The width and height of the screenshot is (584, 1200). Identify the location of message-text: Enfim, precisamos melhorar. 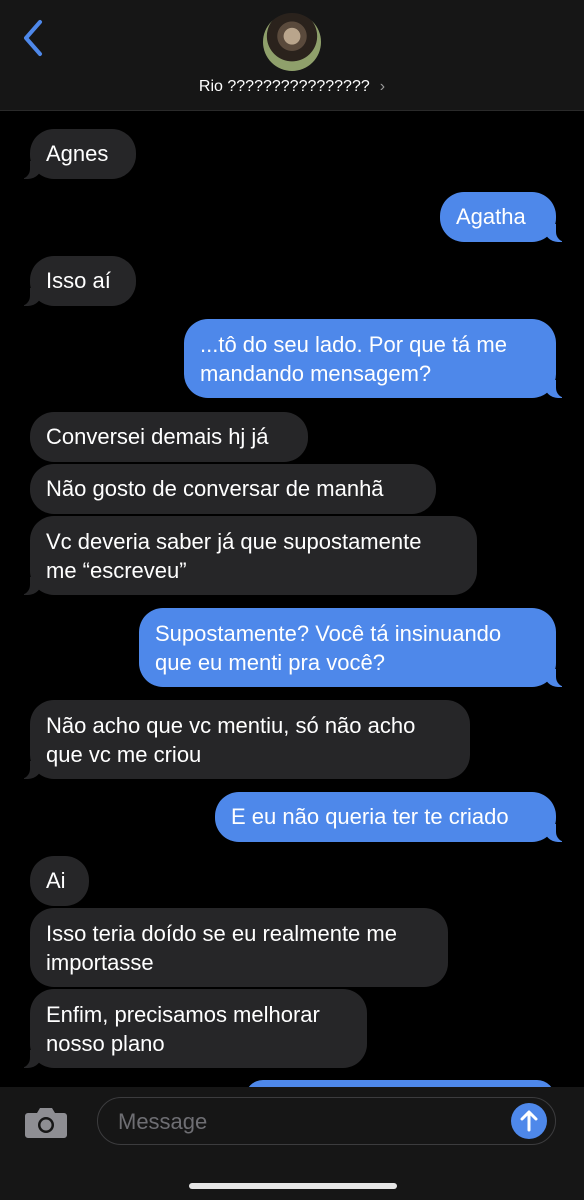
(183, 1014).